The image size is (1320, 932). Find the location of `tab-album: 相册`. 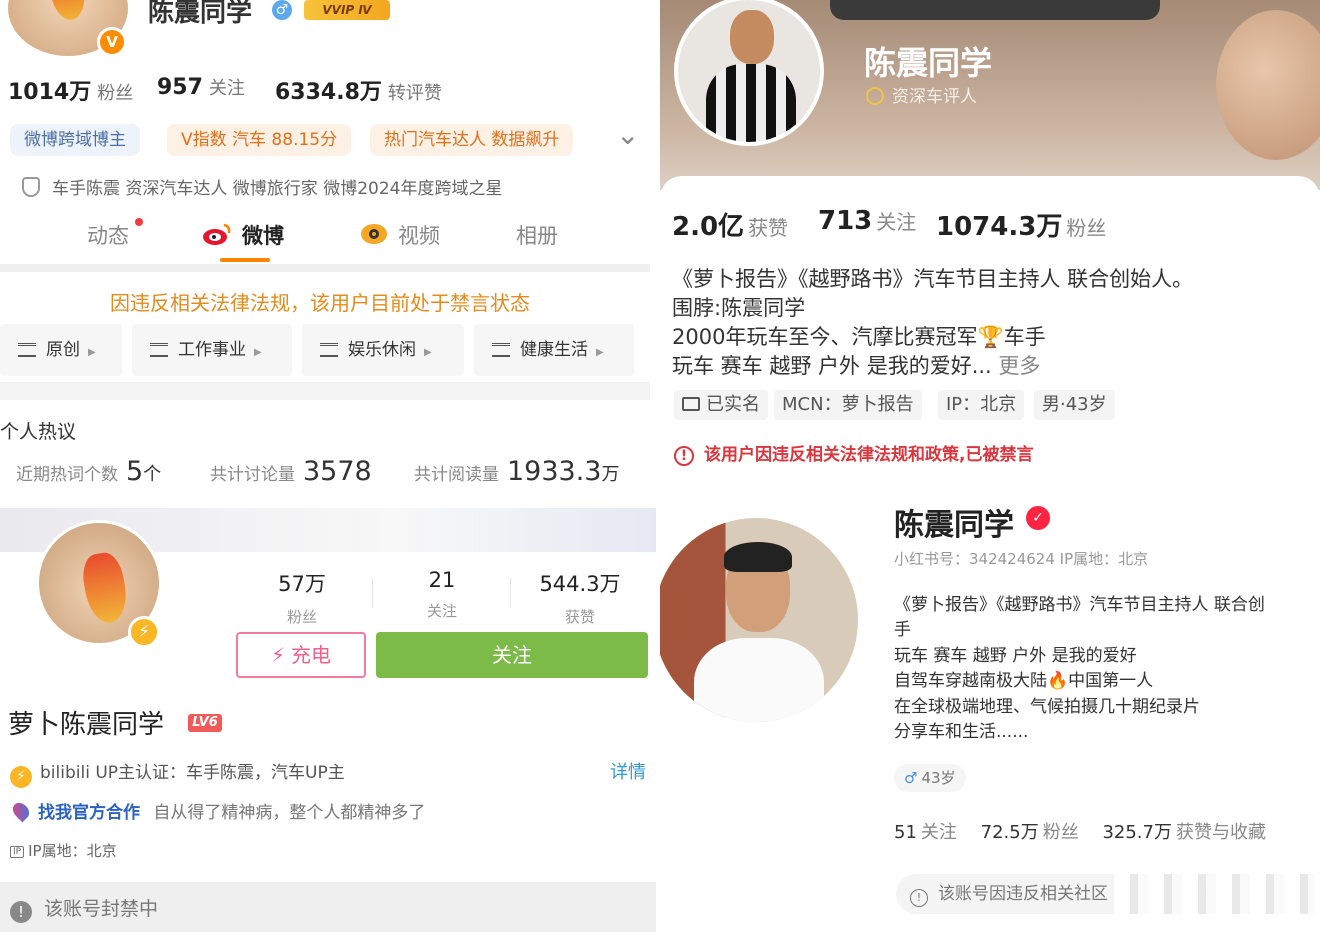

tab-album: 相册 is located at coordinates (537, 235).